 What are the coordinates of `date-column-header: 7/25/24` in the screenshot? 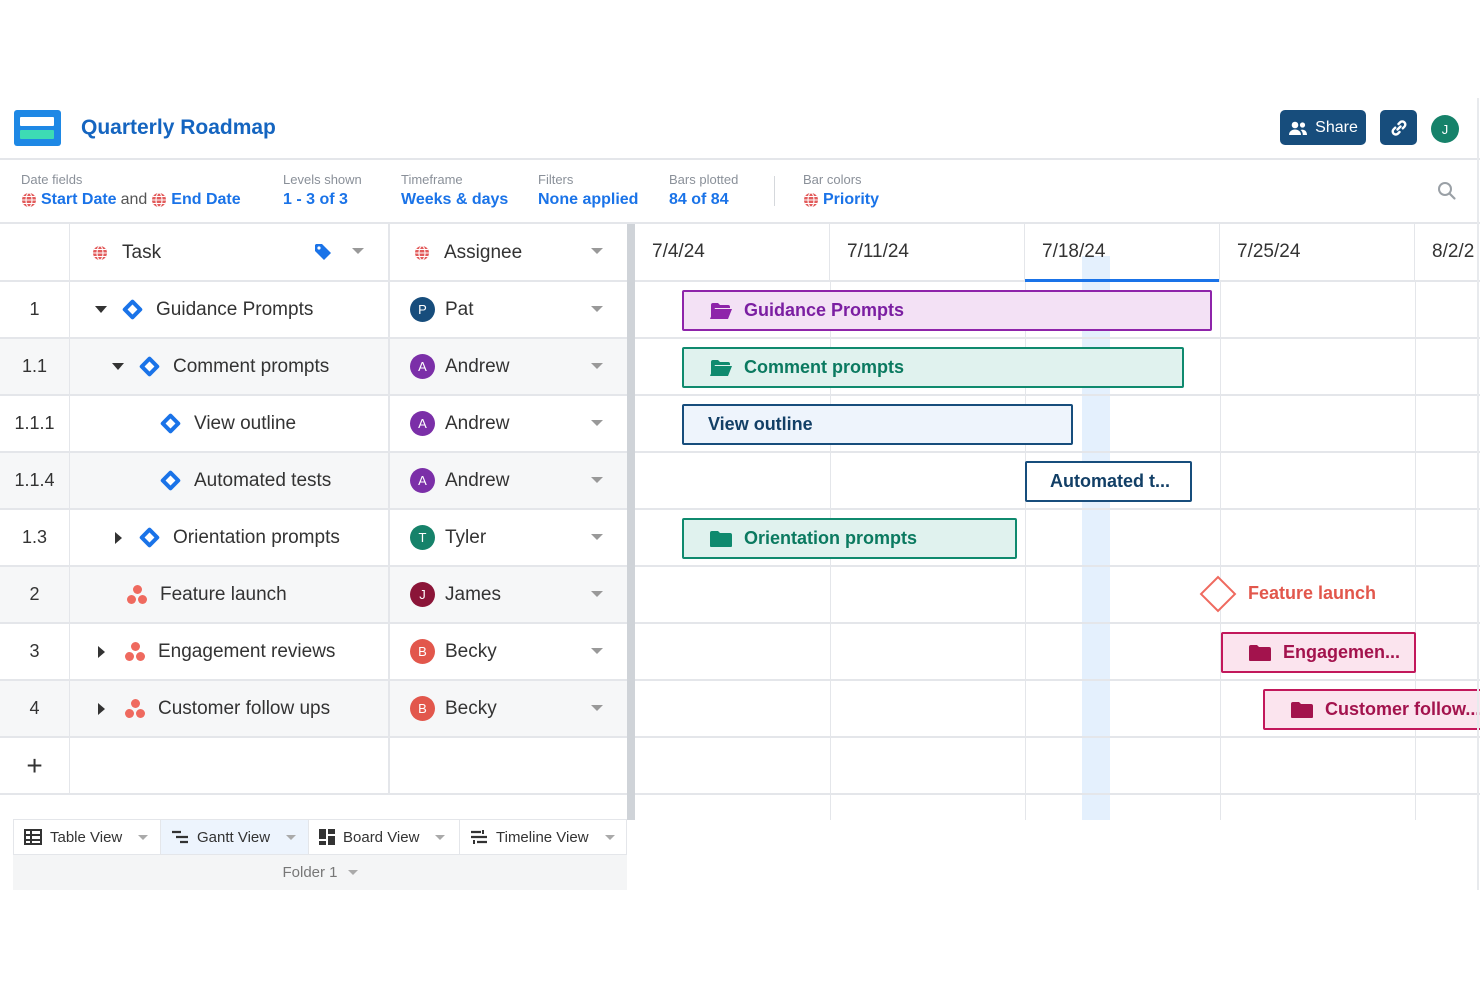 It's located at (1317, 252).